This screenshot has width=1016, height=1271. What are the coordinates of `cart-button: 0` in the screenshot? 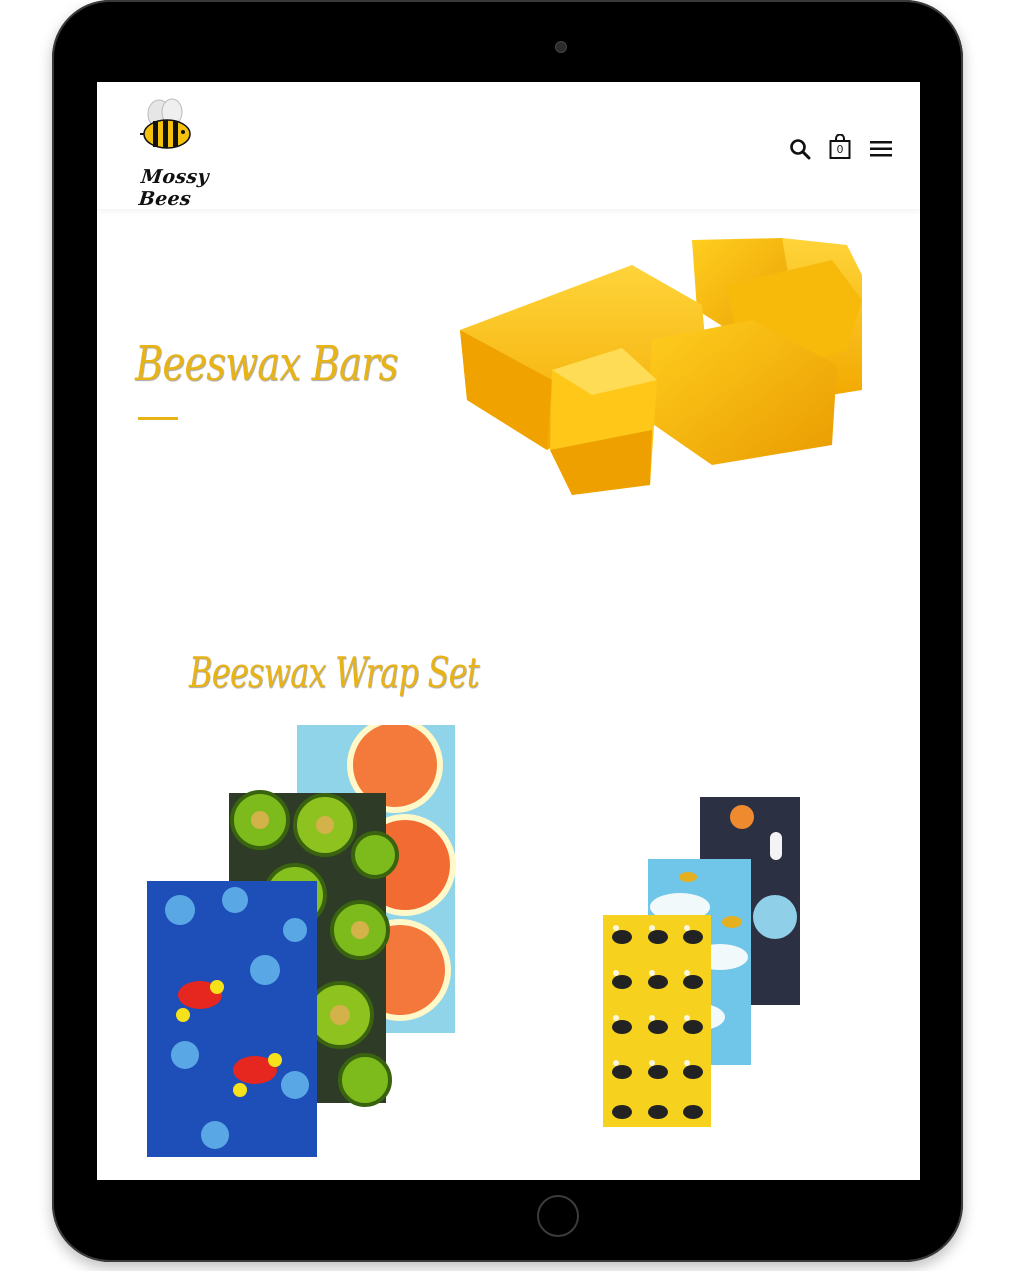 It's located at (840, 146).